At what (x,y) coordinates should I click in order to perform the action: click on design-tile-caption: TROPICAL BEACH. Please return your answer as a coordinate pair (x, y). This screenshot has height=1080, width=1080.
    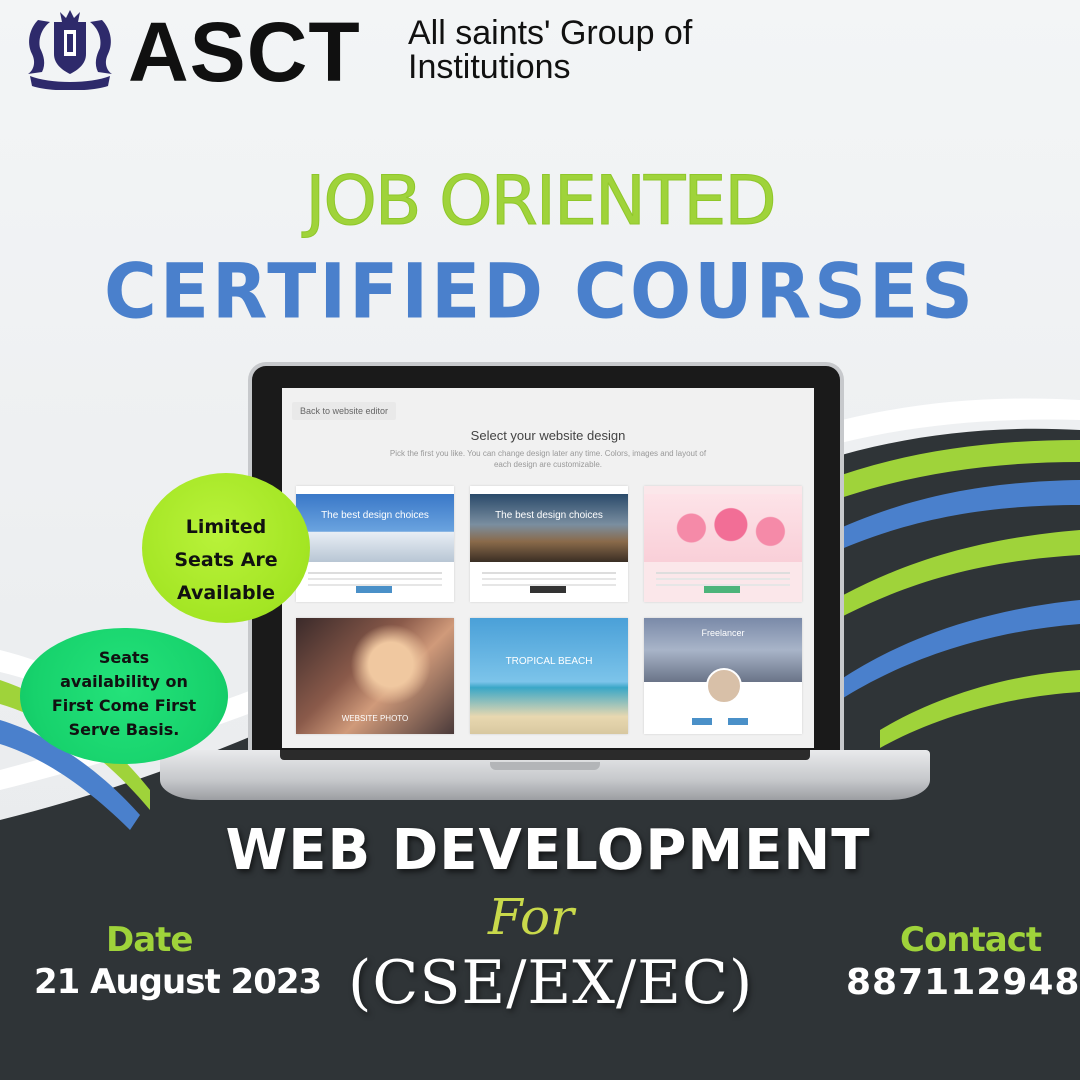
    Looking at the image, I should click on (549, 661).